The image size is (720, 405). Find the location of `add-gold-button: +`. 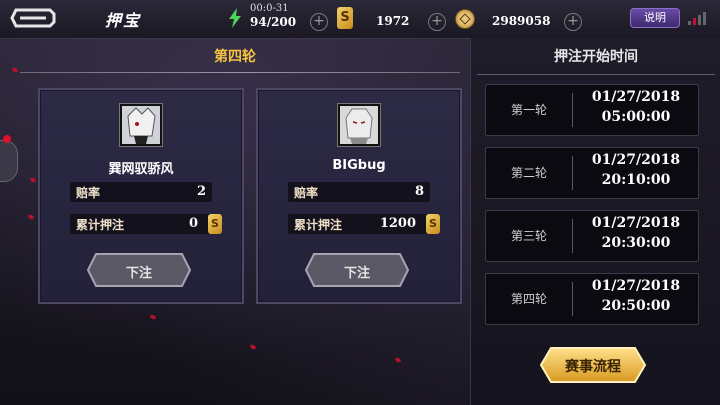

add-gold-button: + is located at coordinates (437, 22).